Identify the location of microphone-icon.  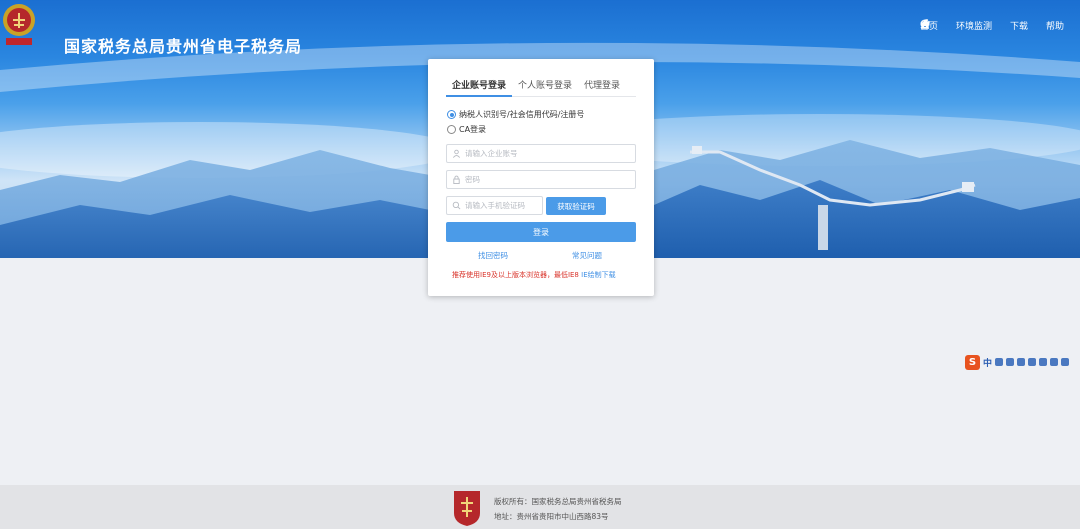
(1021, 362).